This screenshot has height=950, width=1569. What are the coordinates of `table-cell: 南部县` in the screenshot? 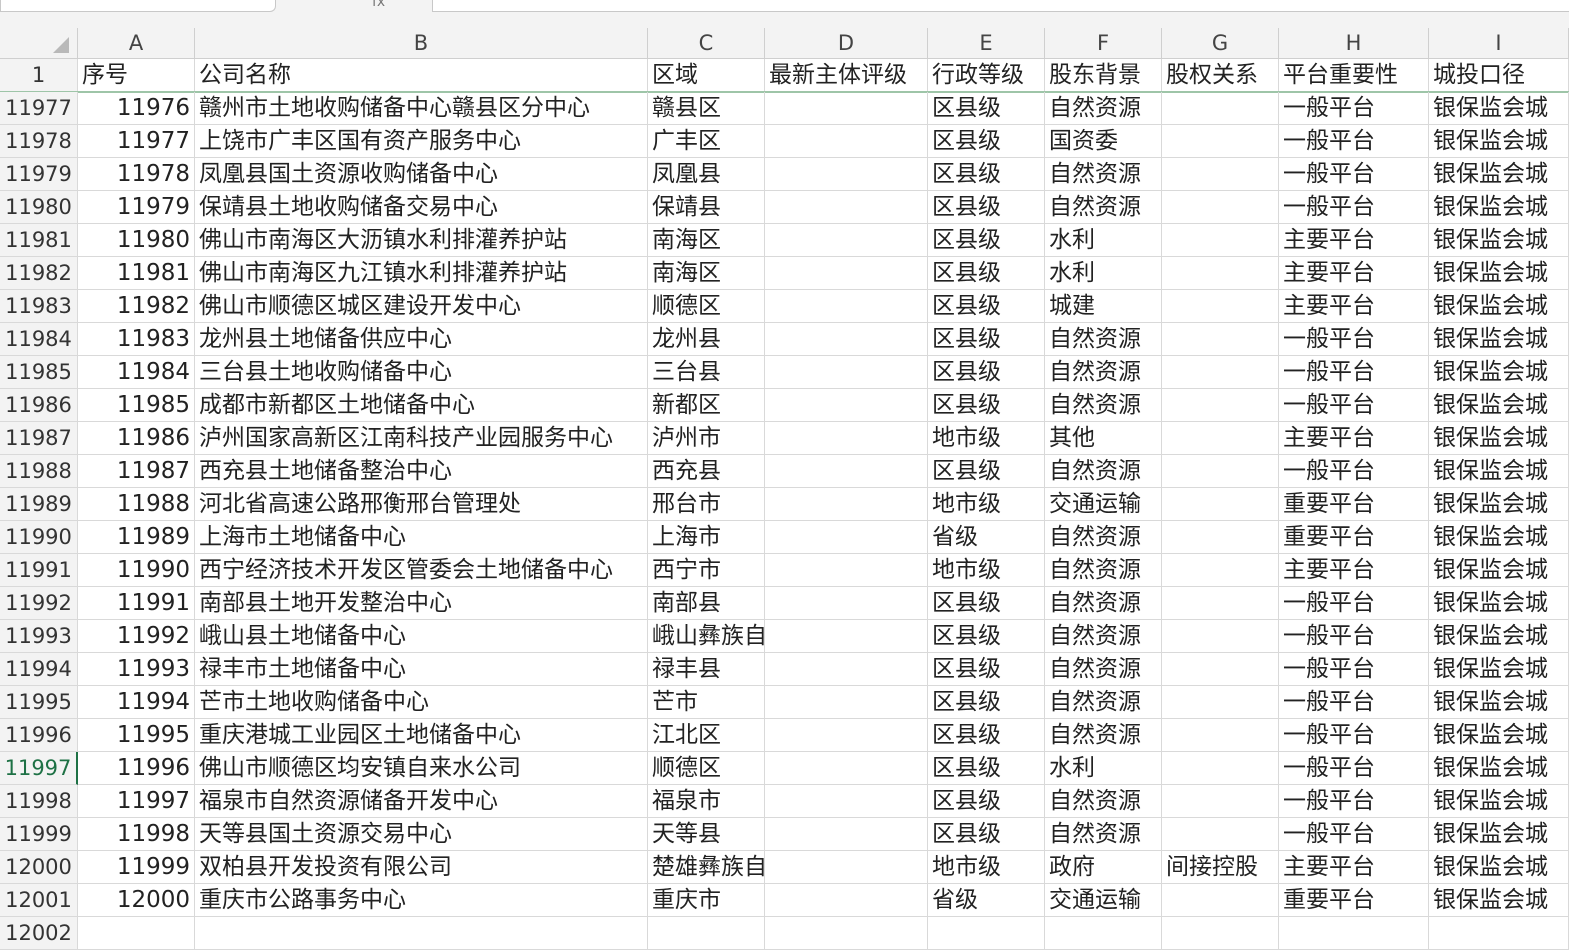 It's located at (706, 603).